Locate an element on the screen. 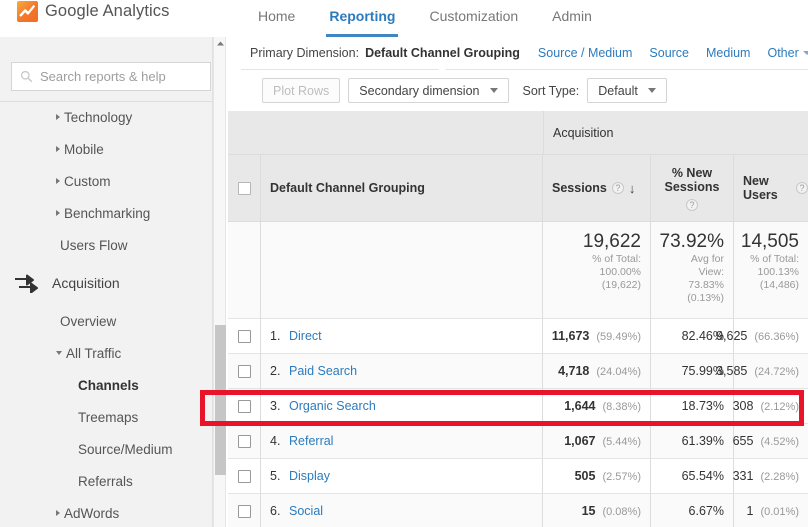 The image size is (808, 527). row-new-users-pct: (2.28%) is located at coordinates (779, 477).